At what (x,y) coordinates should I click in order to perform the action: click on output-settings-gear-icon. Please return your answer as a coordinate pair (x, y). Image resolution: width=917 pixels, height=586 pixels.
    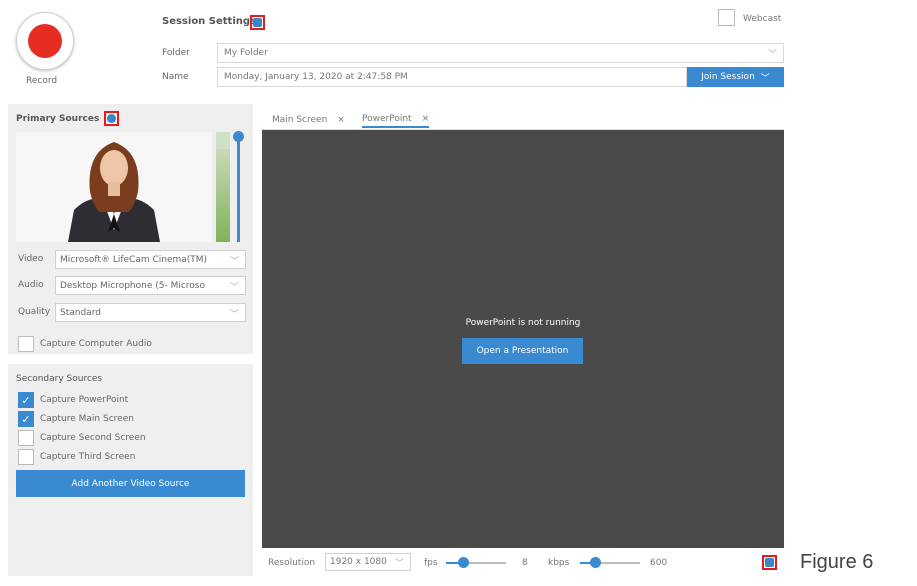
    Looking at the image, I should click on (769, 562).